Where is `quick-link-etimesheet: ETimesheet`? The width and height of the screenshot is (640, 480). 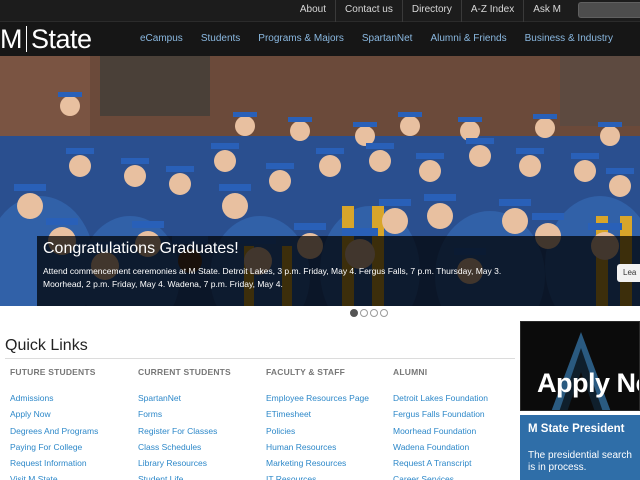
quick-link-etimesheet: ETimesheet is located at coordinates (317, 414).